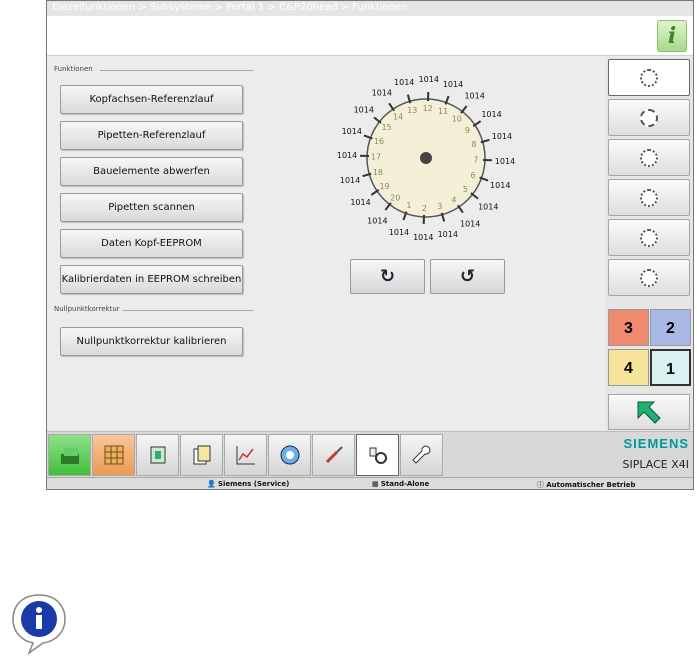 The width and height of the screenshot is (697, 667). Describe the element at coordinates (387, 127) in the screenshot. I see `dial-position-number: 15` at that location.